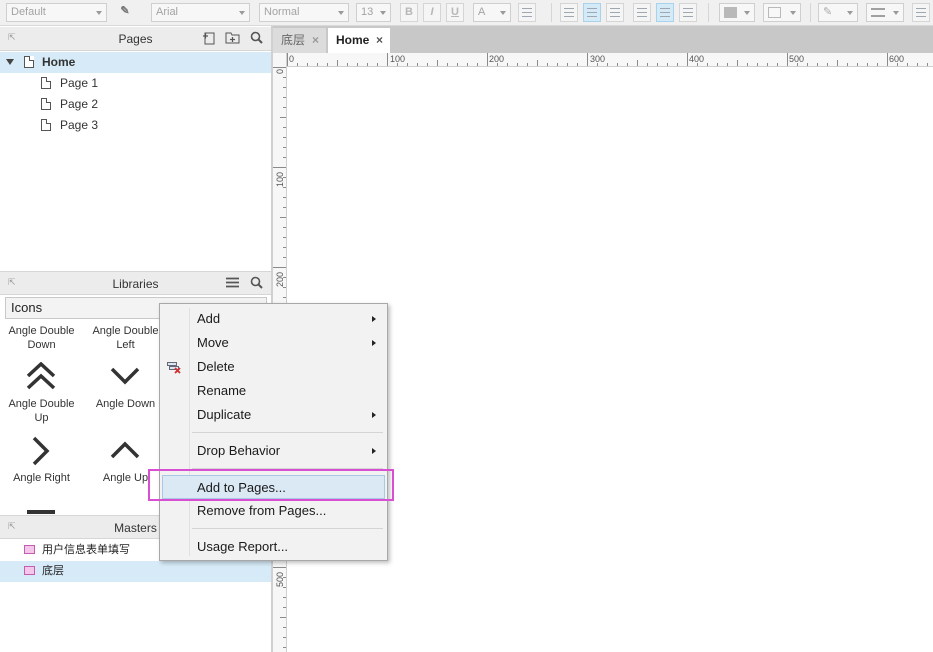 This screenshot has width=933, height=652. Describe the element at coordinates (125, 338) in the screenshot. I see `library-item-angle-double-left: Angle Double Left` at that location.